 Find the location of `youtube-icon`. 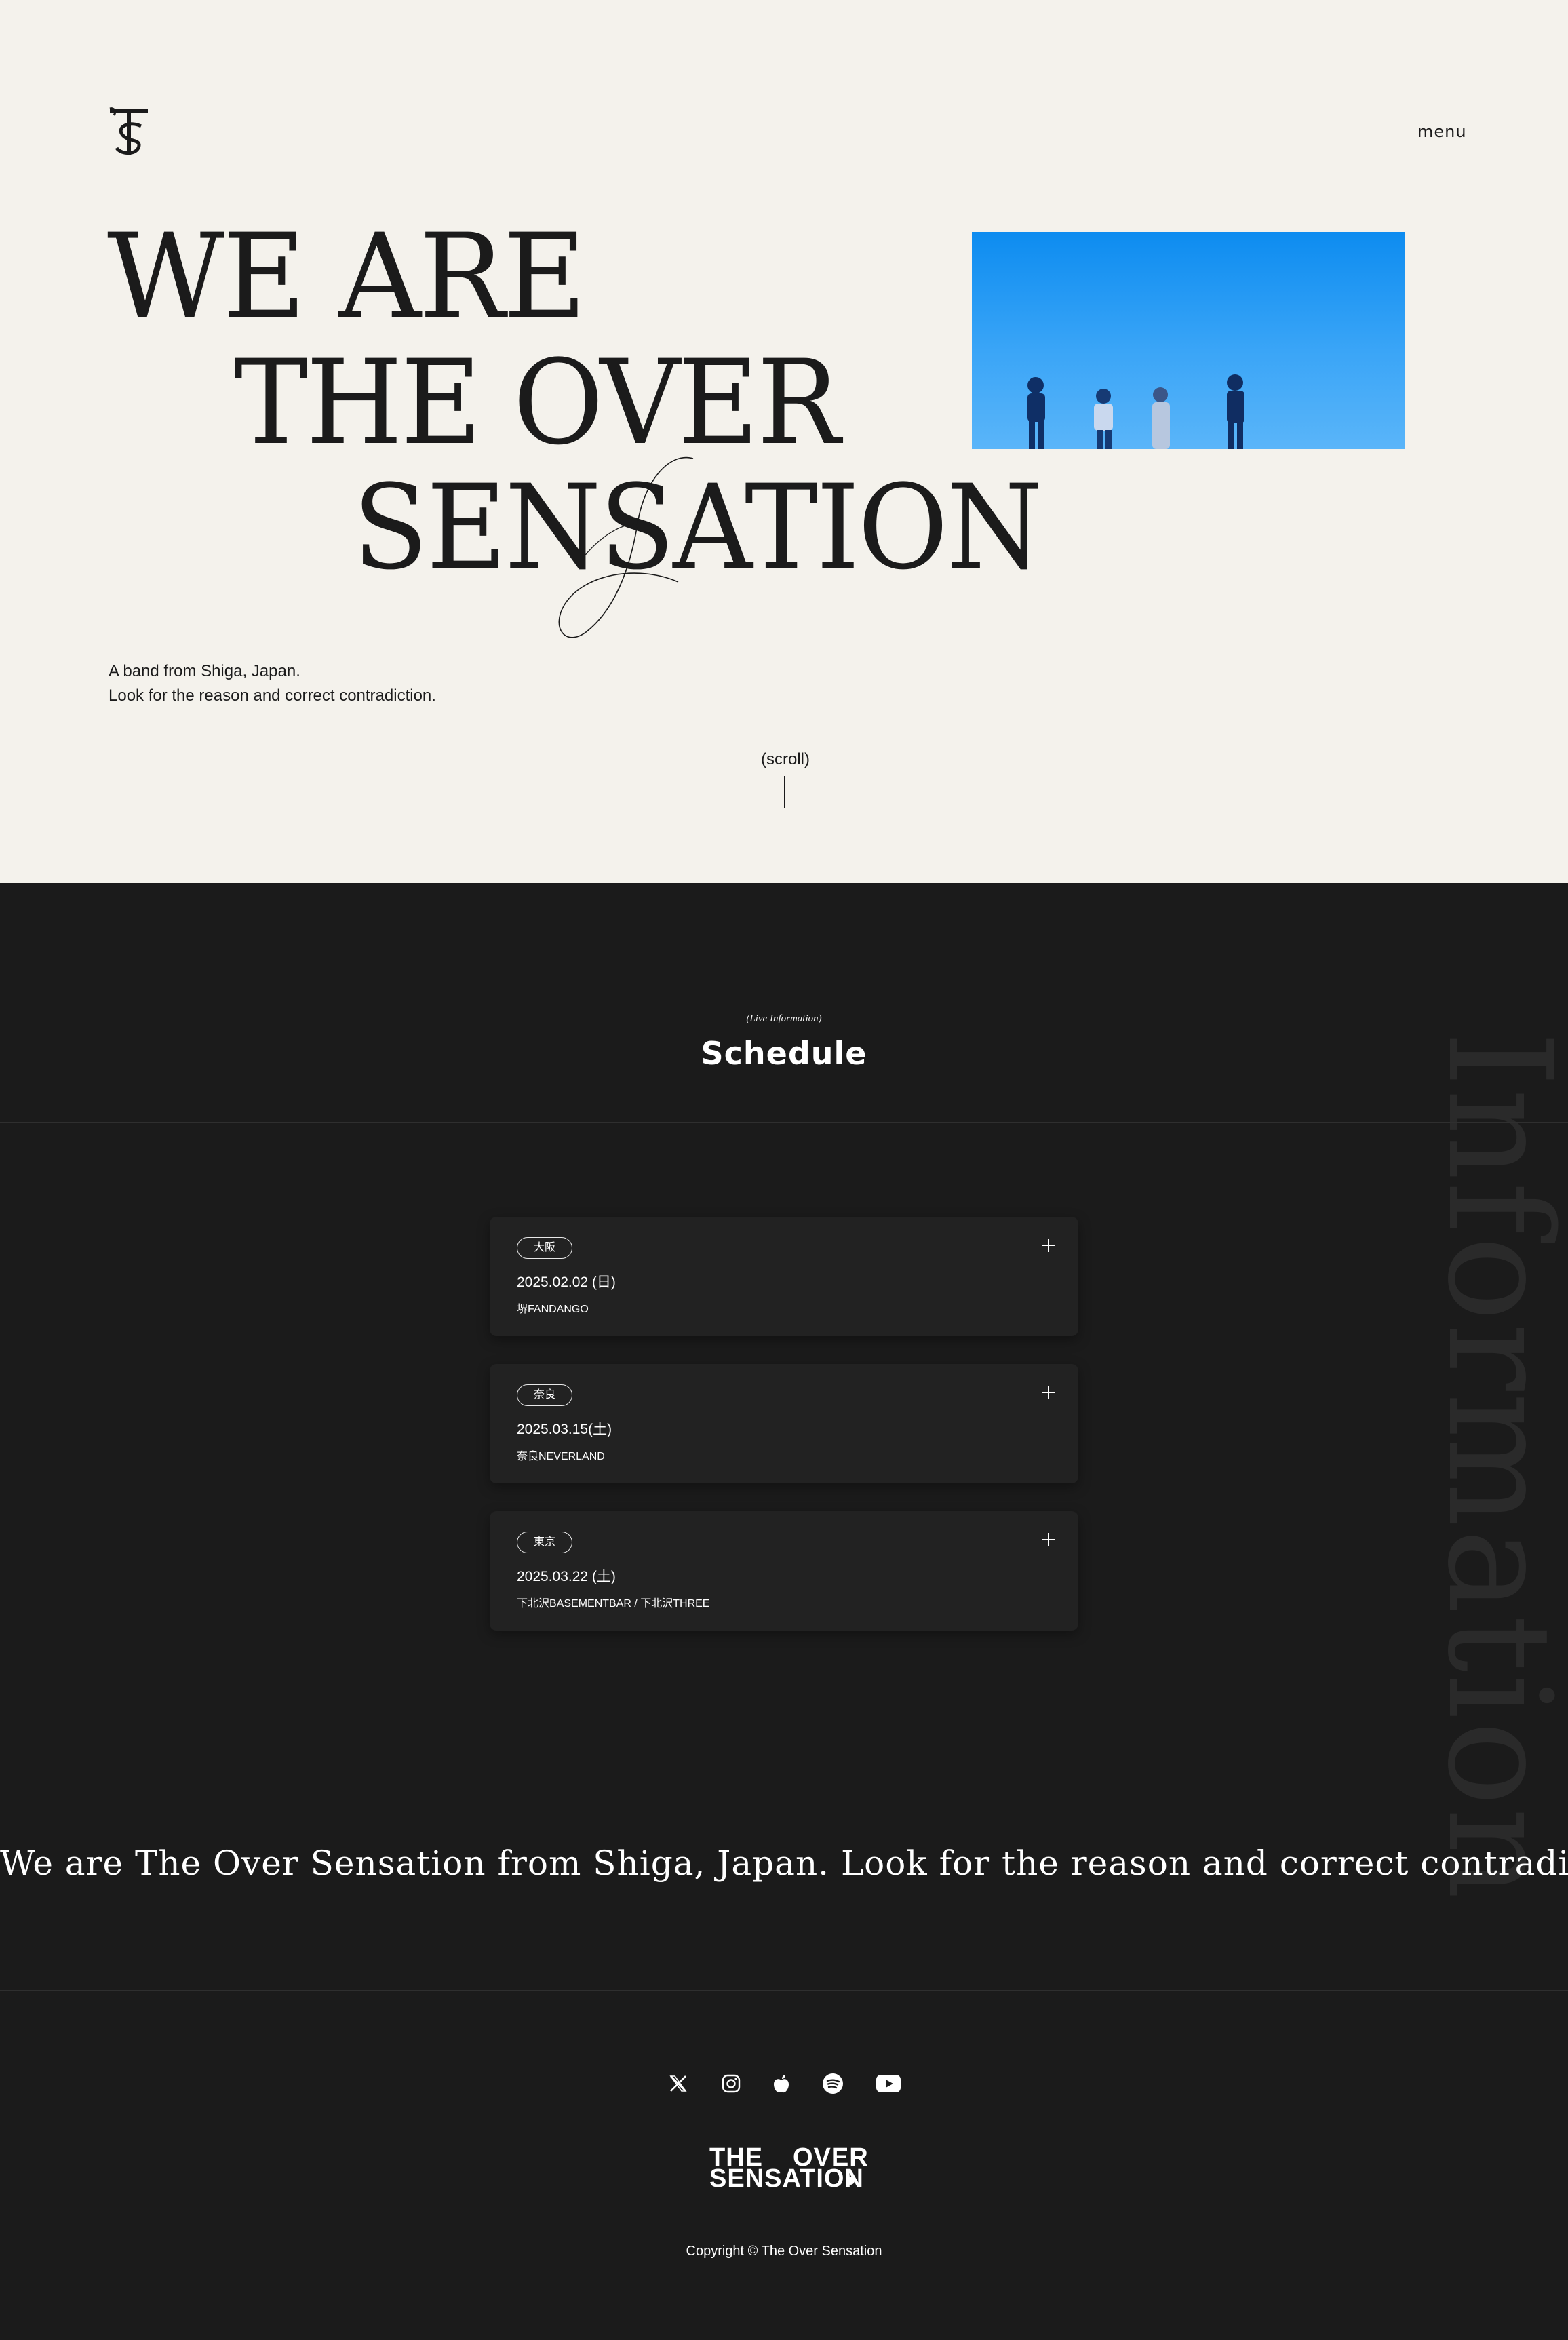

youtube-icon is located at coordinates (888, 2084).